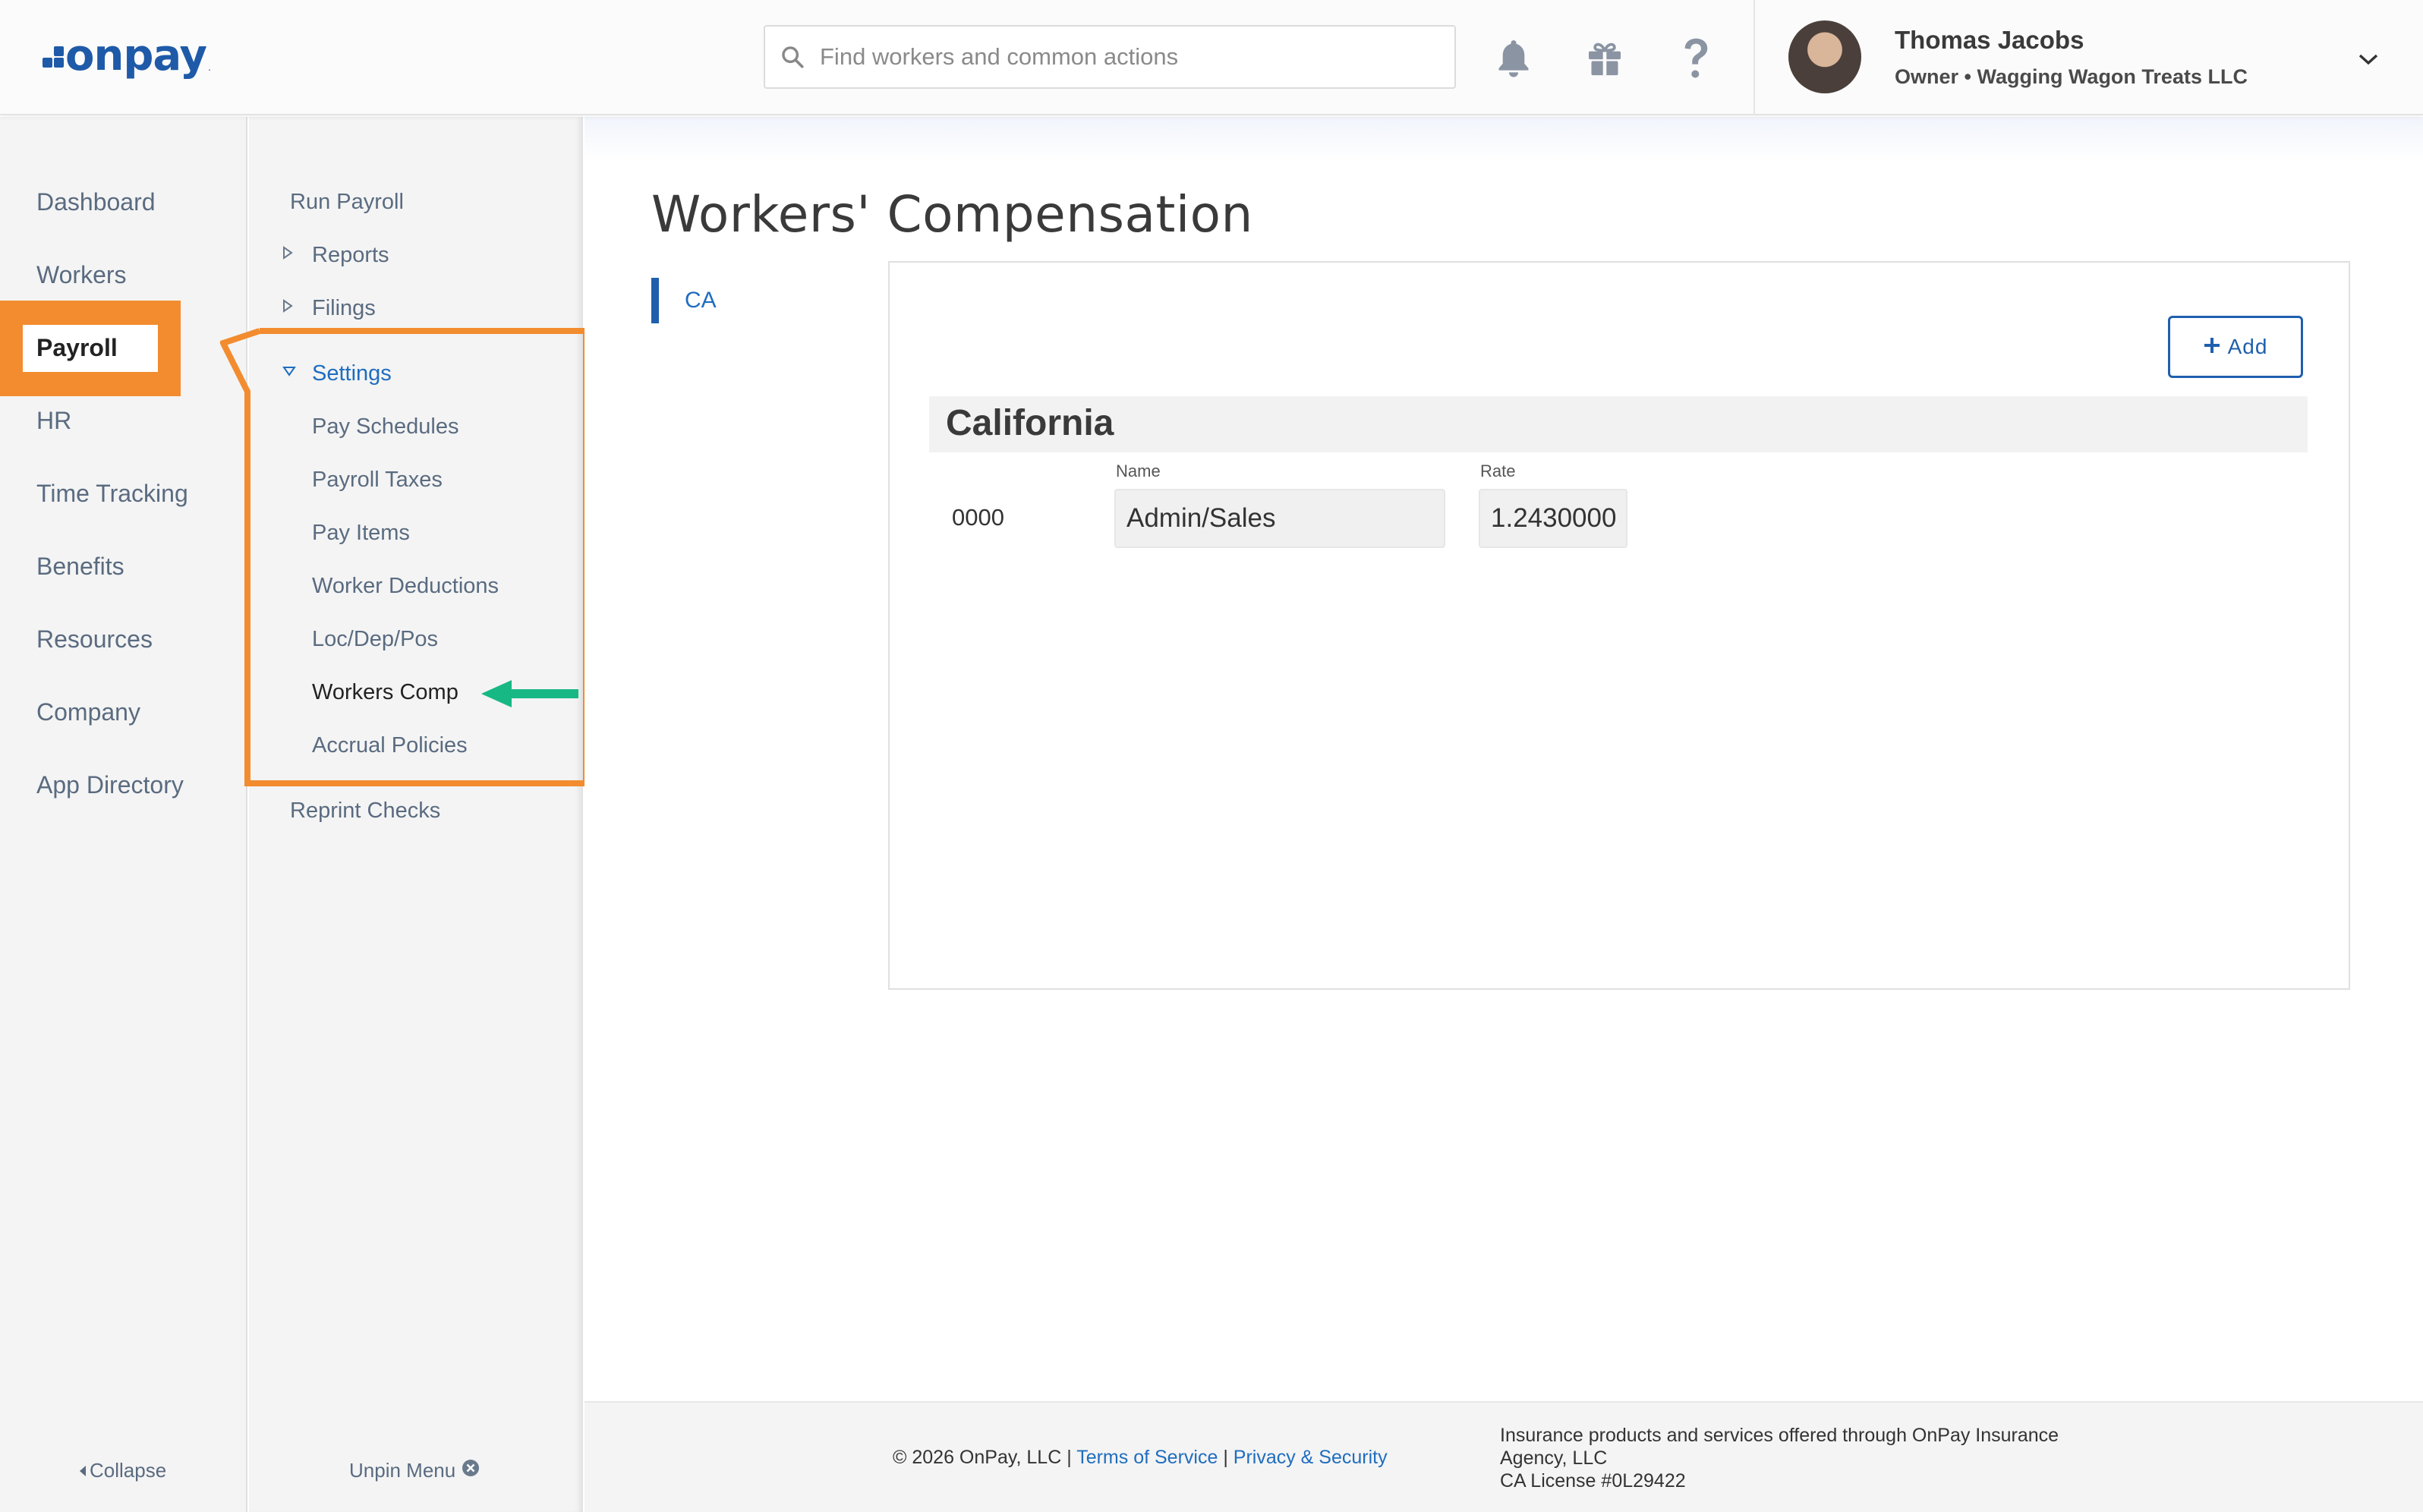  What do you see at coordinates (978, 517) in the screenshot?
I see `class-code: 0000` at bounding box center [978, 517].